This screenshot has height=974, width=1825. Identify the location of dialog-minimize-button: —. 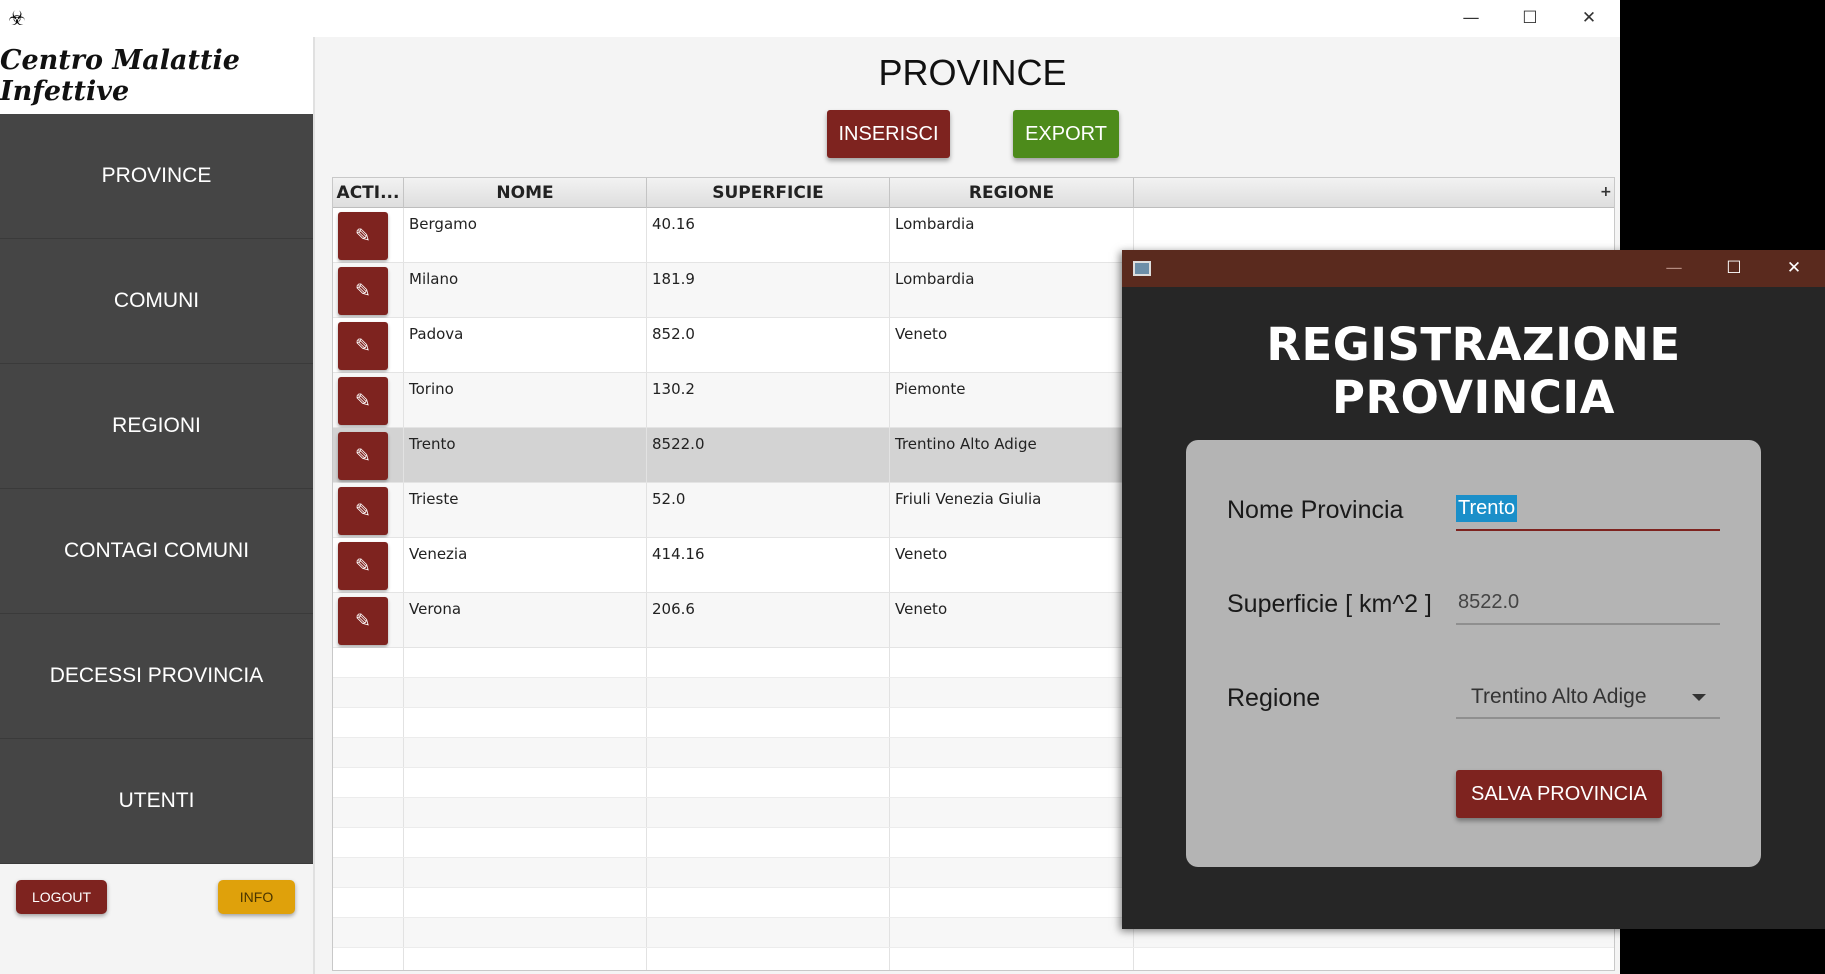
(1674, 268).